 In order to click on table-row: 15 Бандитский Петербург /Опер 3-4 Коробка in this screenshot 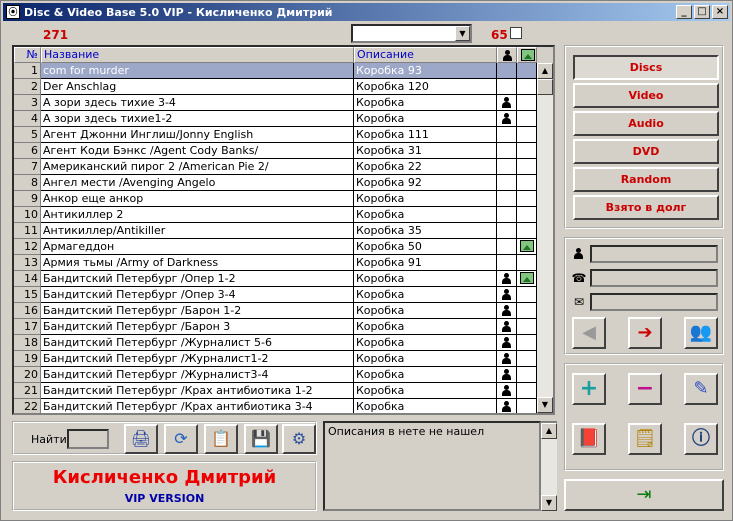, I will do `click(283, 295)`.